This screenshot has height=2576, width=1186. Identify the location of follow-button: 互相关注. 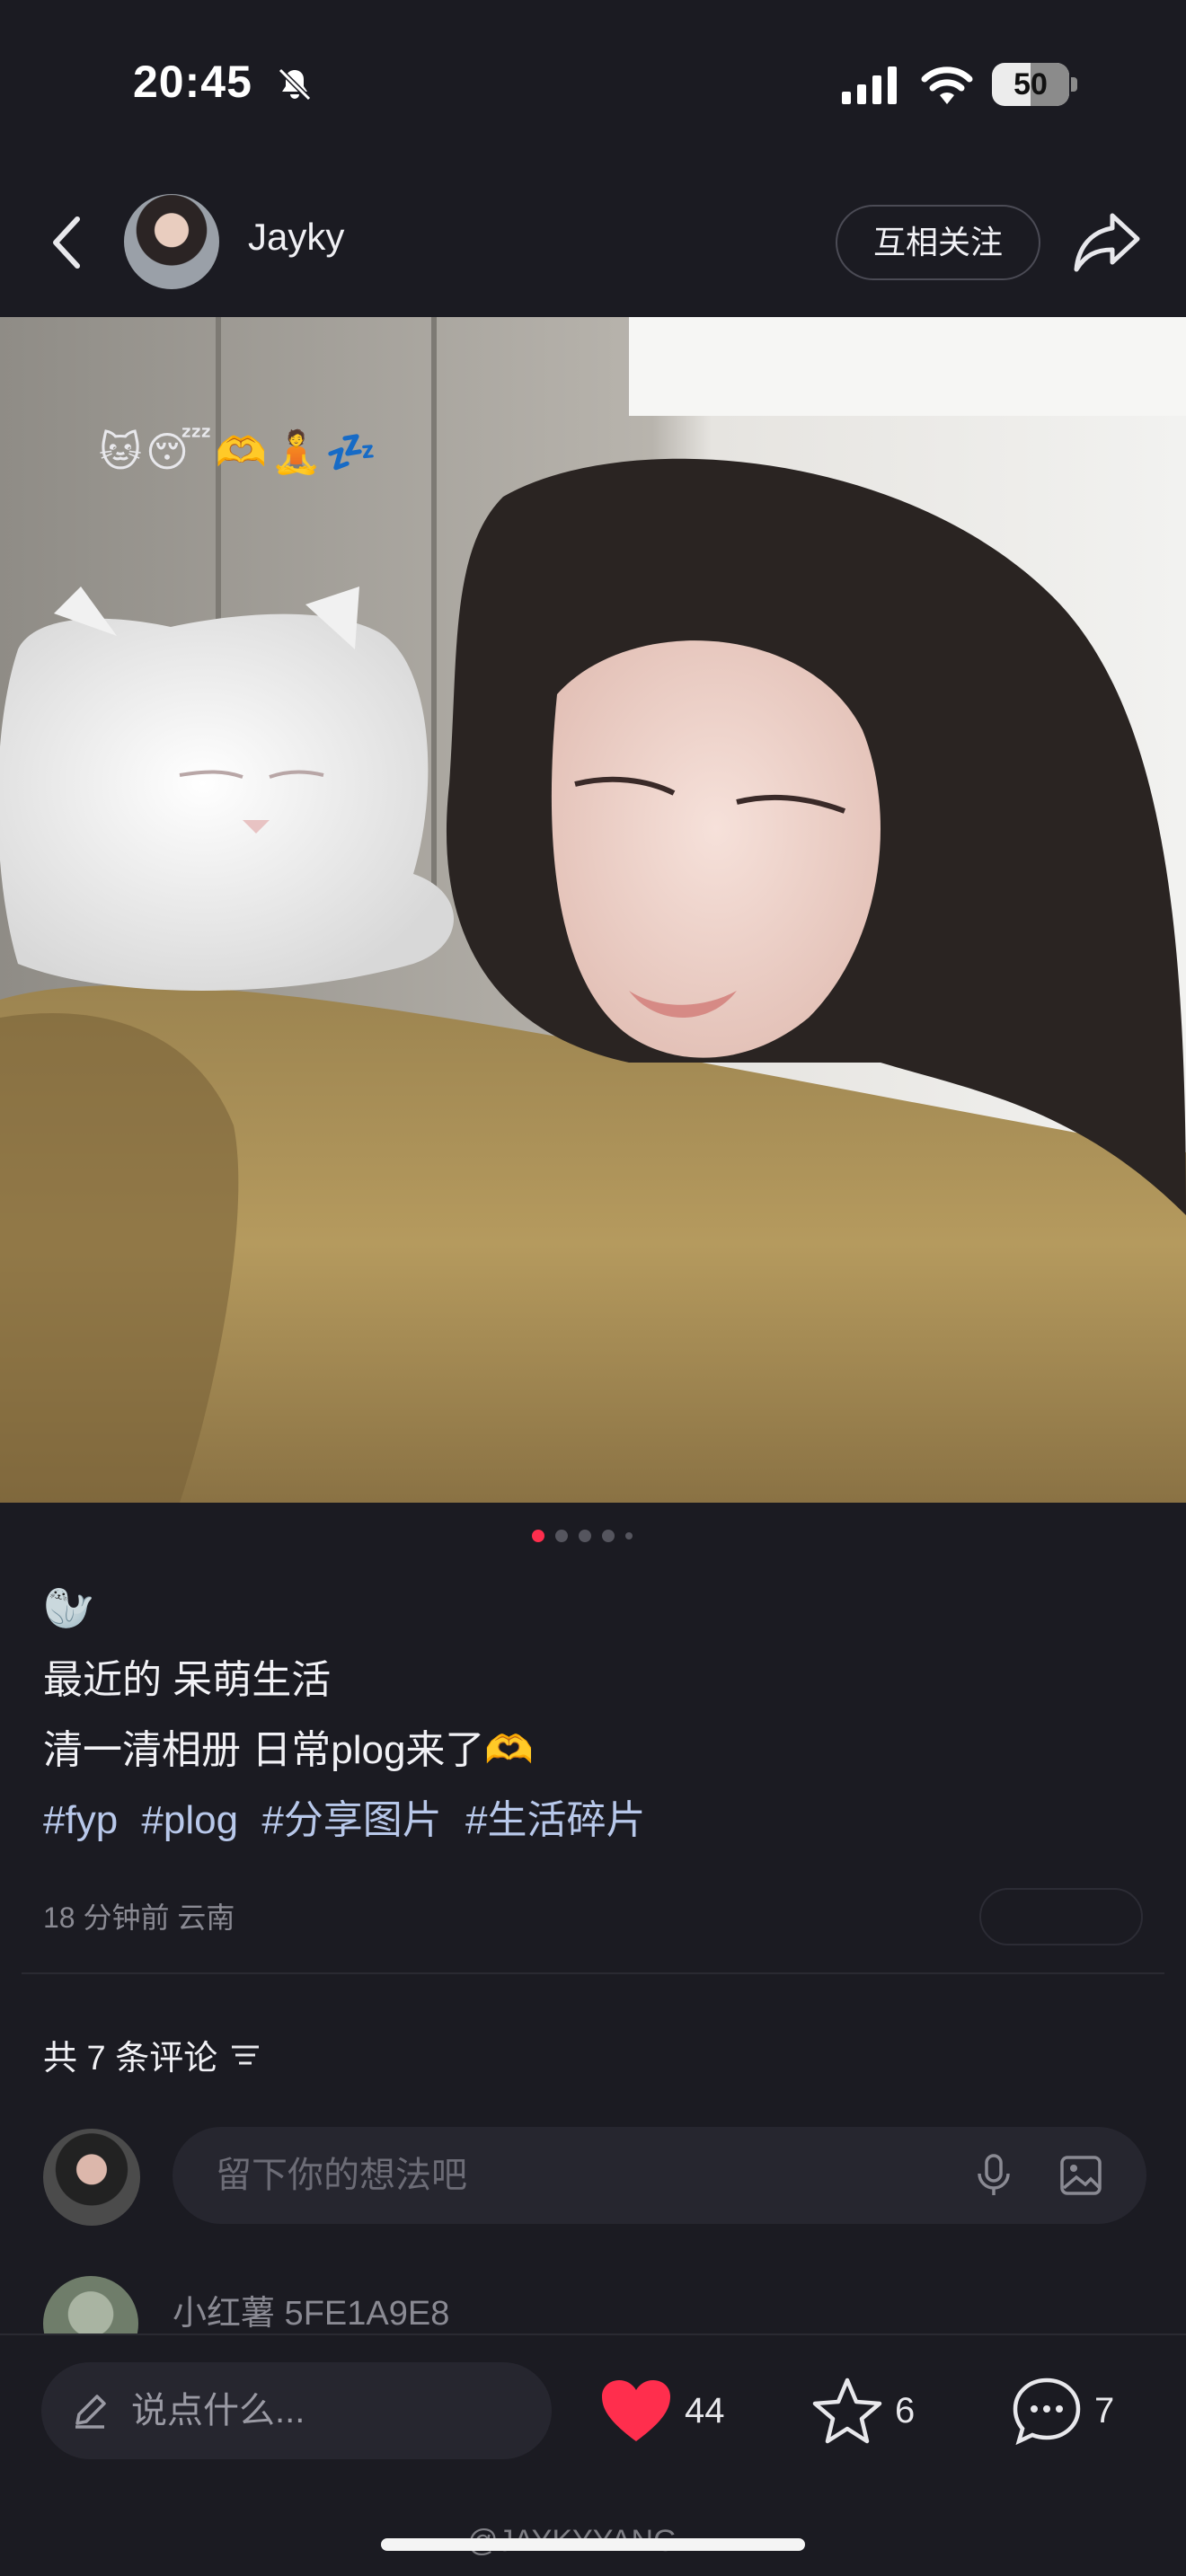
(938, 242).